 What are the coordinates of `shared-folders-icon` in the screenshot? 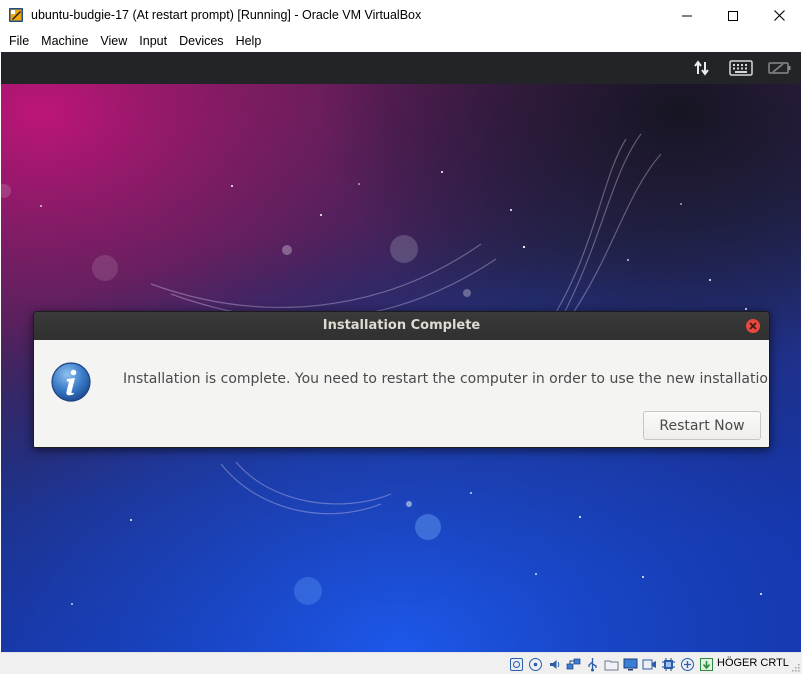 It's located at (611, 664).